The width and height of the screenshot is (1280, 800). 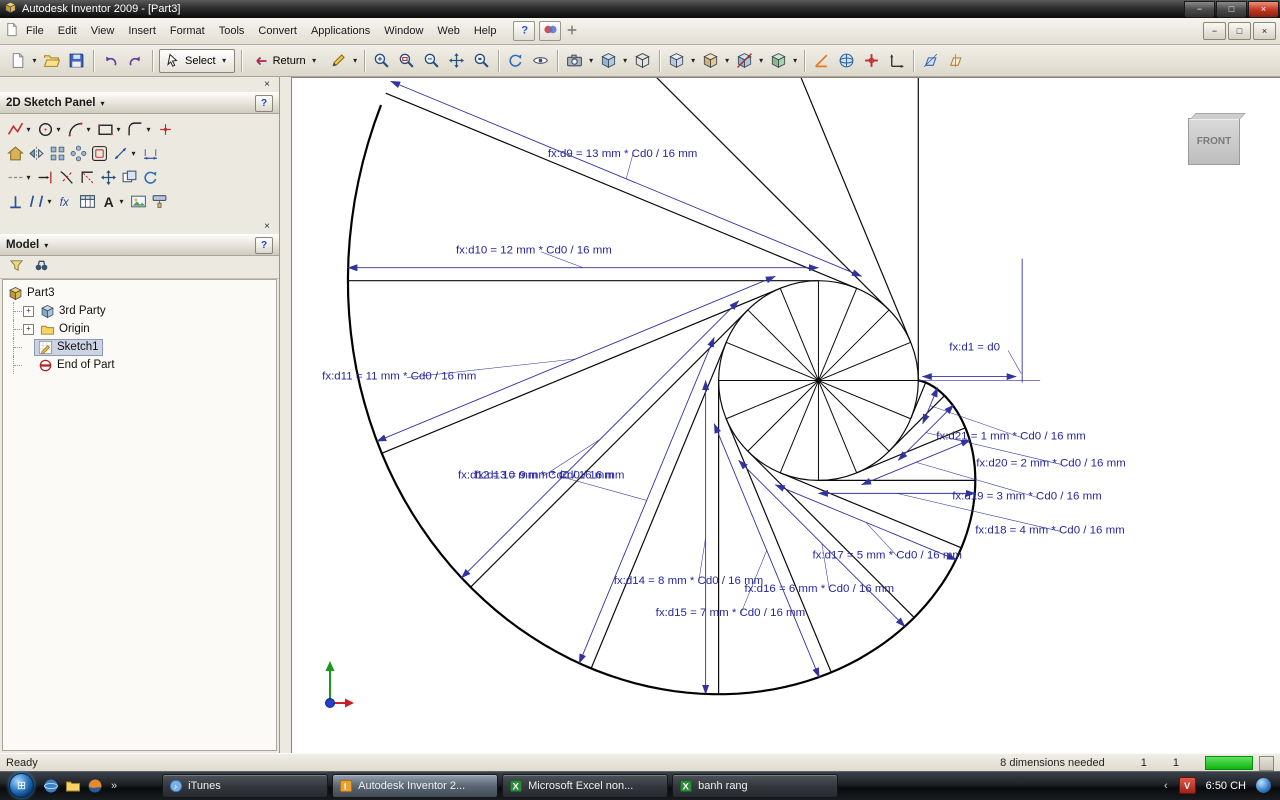 I want to click on mdi-minimize-icon: −, so click(x=1214, y=31).